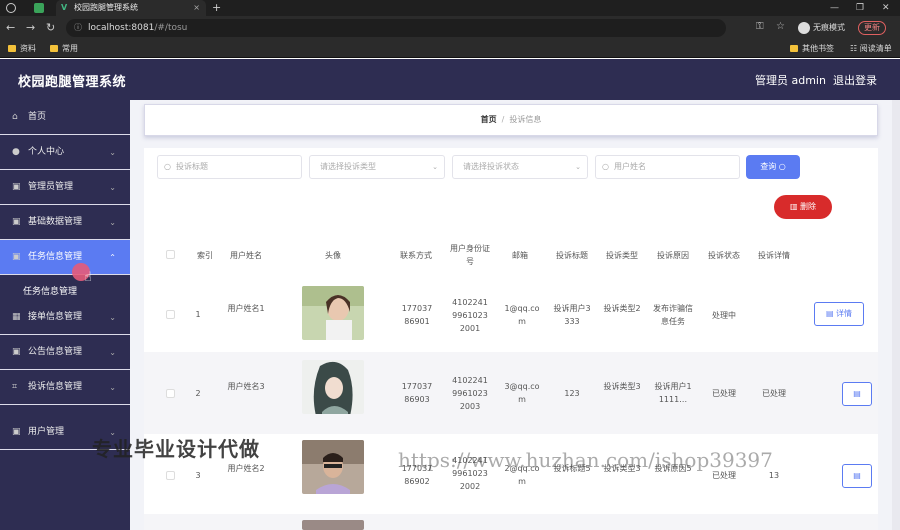 The image size is (900, 530). I want to click on sidebar-item-label: 基础数据管理, so click(55, 222).